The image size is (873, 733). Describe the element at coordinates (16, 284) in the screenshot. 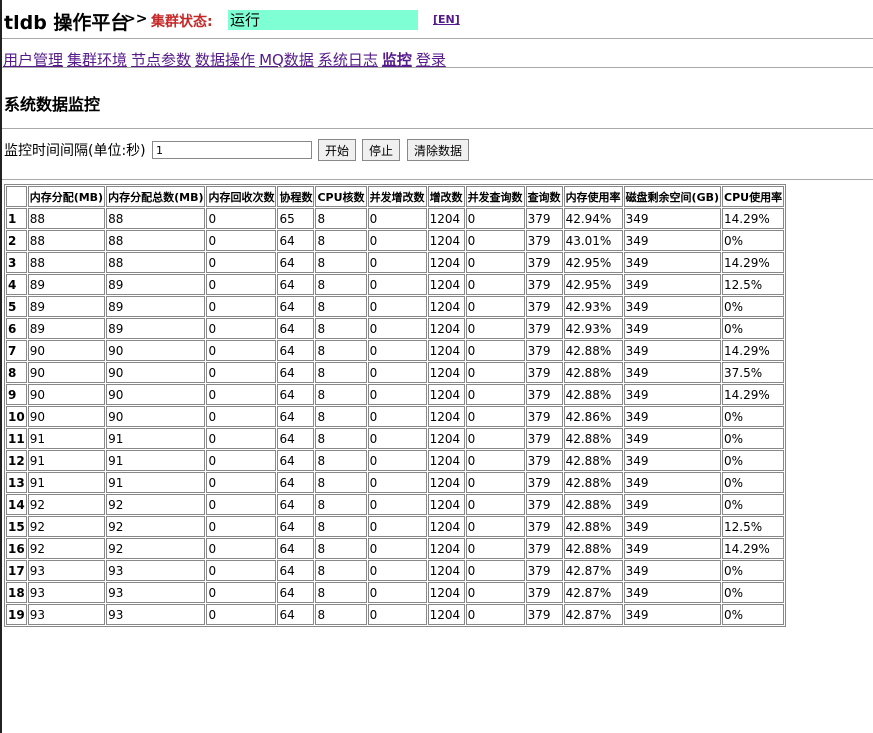

I see `row-index: 4` at that location.